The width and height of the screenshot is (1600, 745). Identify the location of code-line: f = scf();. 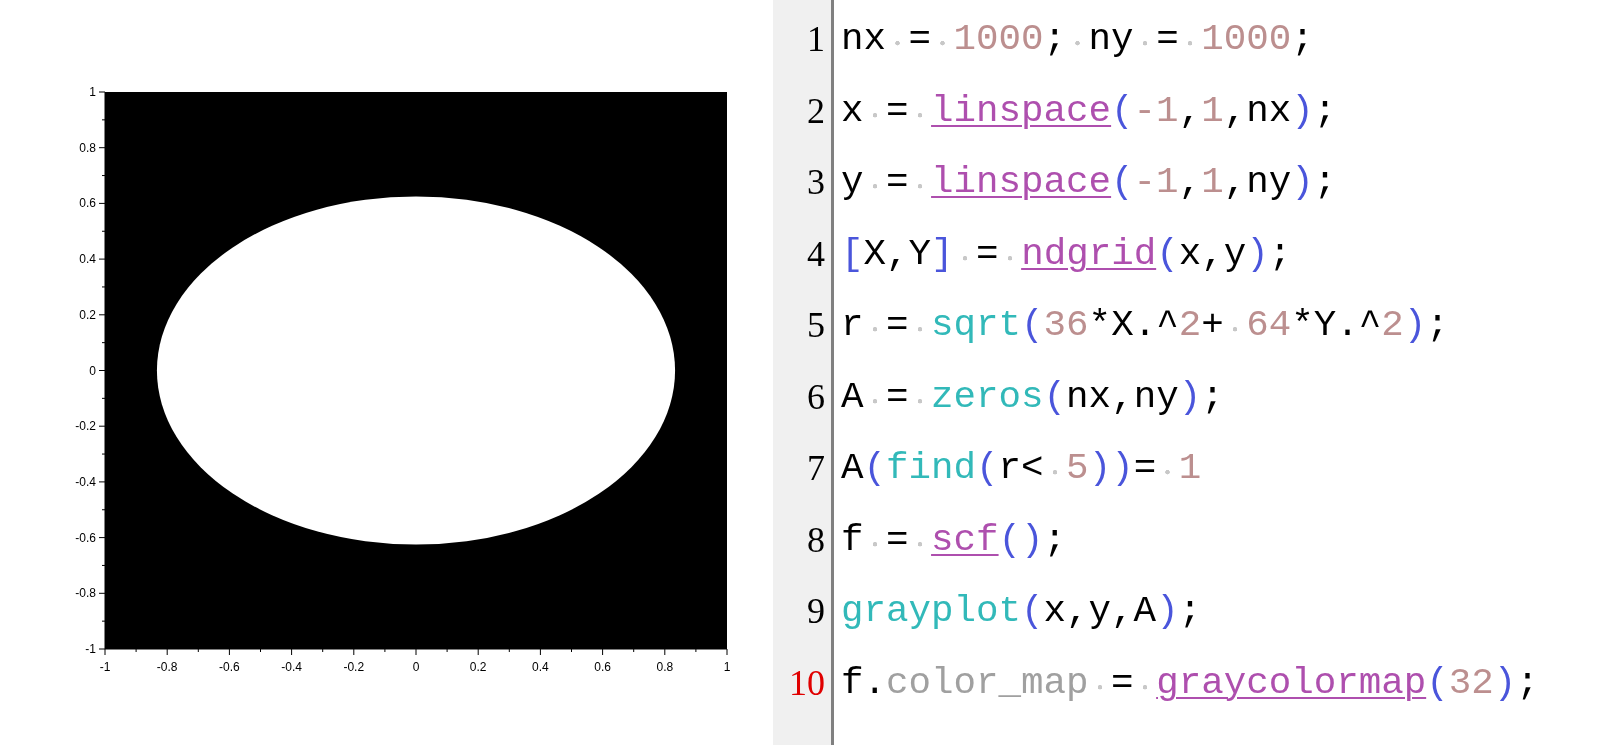
(954, 540).